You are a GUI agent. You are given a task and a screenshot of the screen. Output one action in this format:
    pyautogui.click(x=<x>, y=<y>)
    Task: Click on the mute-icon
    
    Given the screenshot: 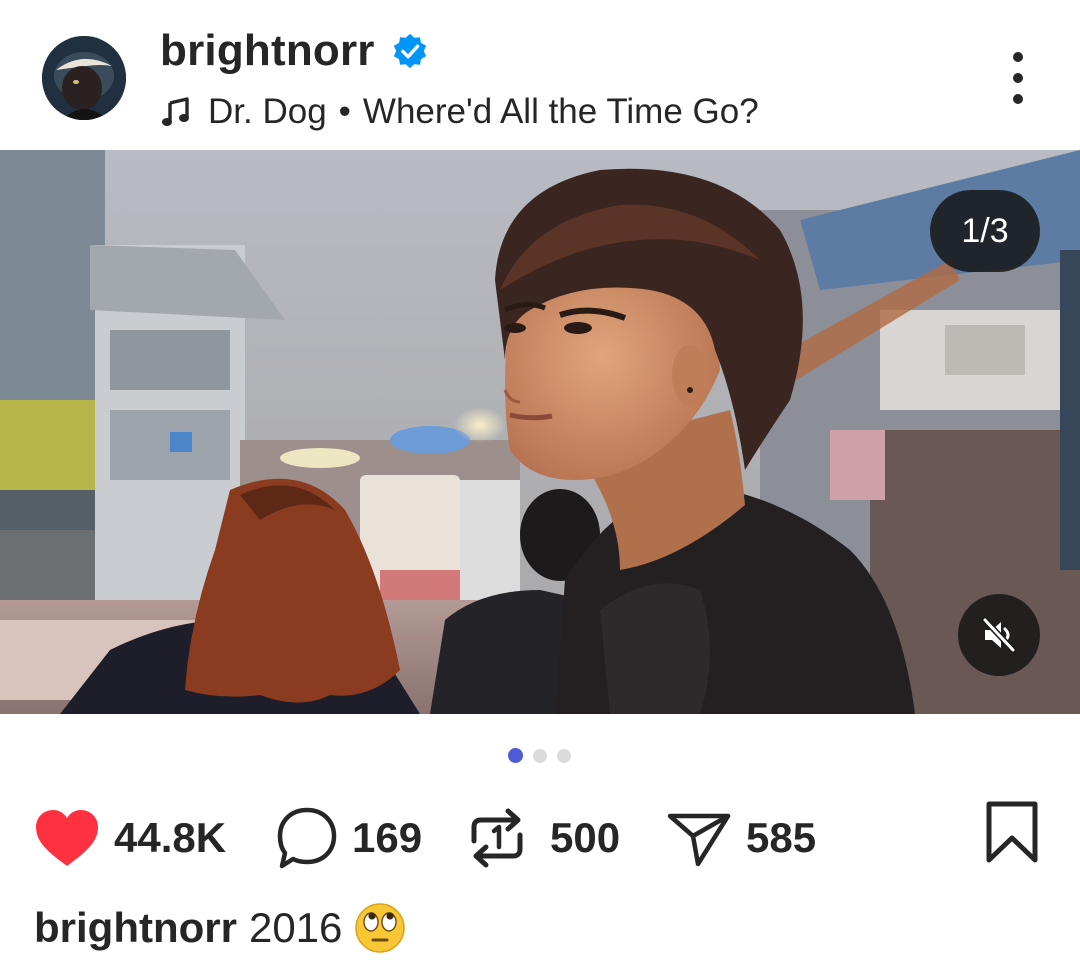 What is the action you would take?
    pyautogui.click(x=999, y=635)
    